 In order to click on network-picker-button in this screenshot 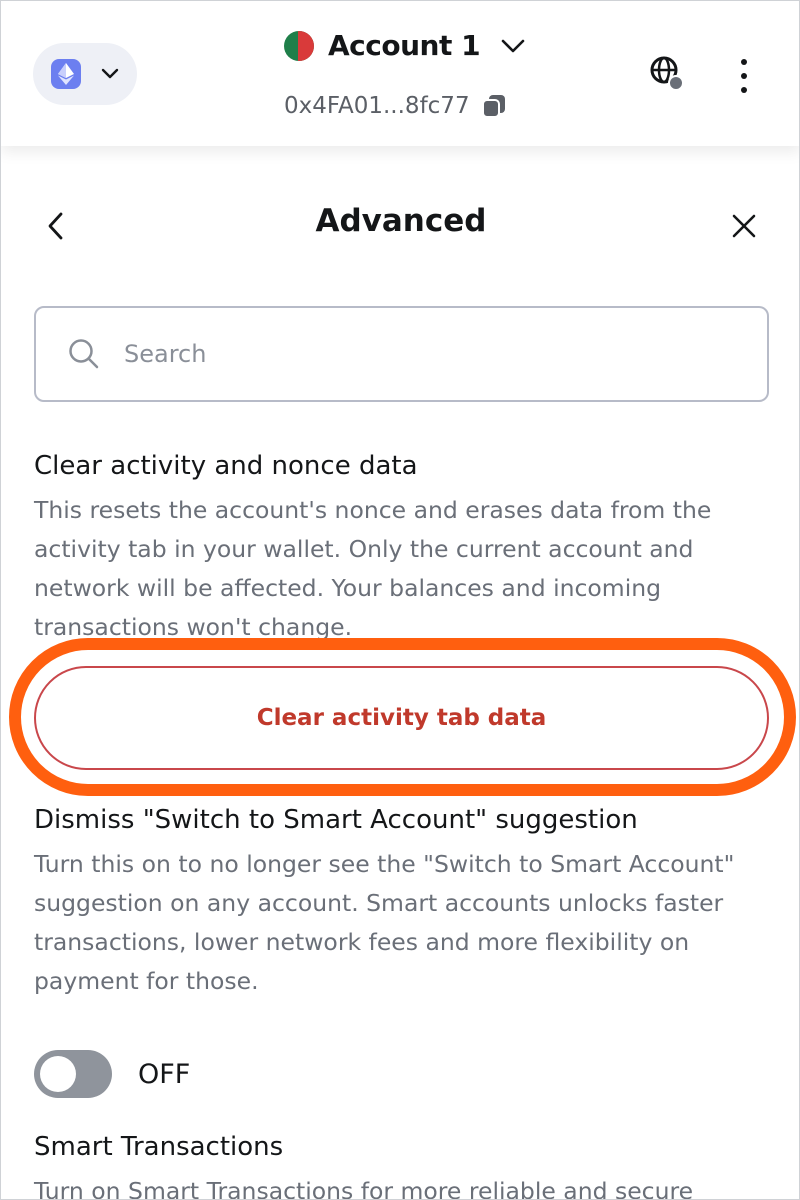, I will do `click(85, 74)`.